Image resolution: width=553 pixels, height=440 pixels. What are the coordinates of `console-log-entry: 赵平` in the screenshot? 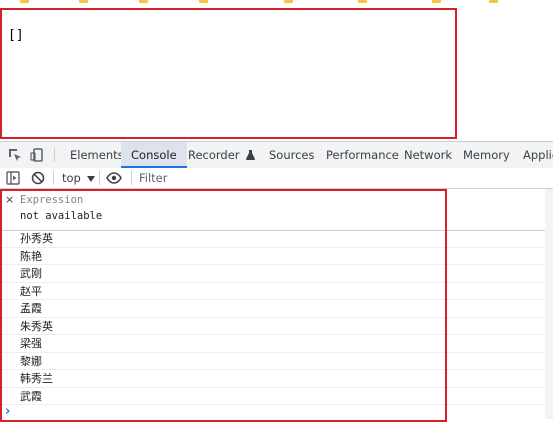 It's located at (276, 291).